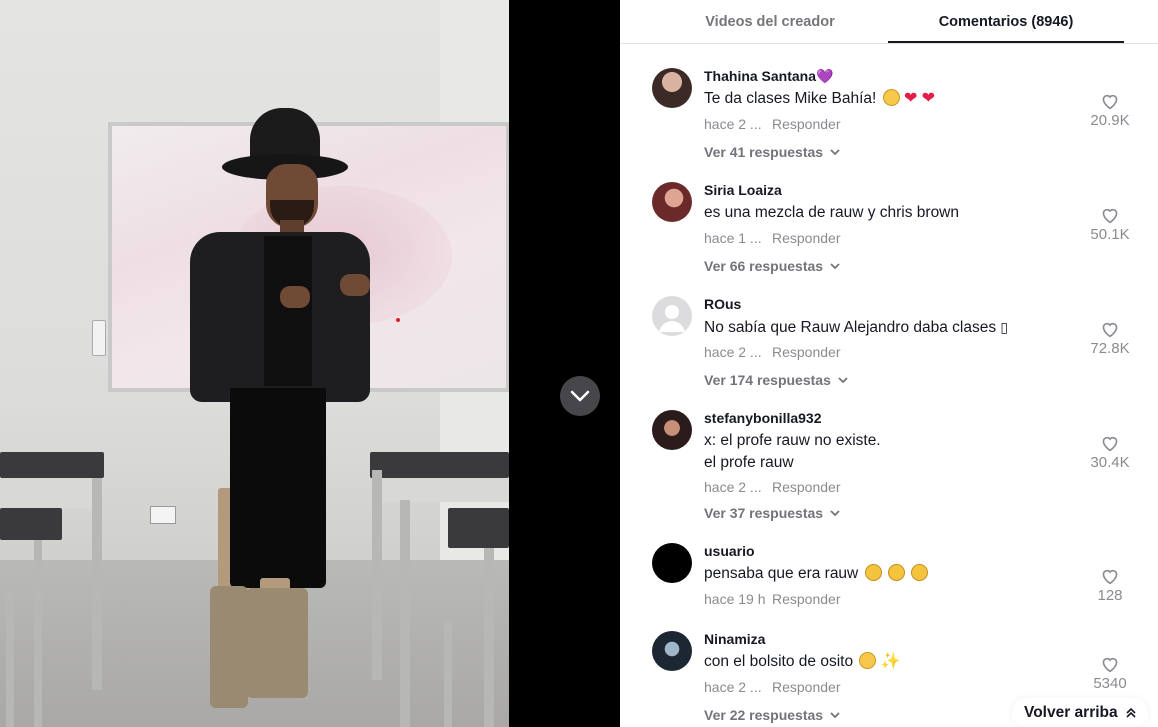 The height and width of the screenshot is (727, 1158). Describe the element at coordinates (790, 98) in the screenshot. I see `comment-text-content: Te da clases Mike Bahía!` at that location.